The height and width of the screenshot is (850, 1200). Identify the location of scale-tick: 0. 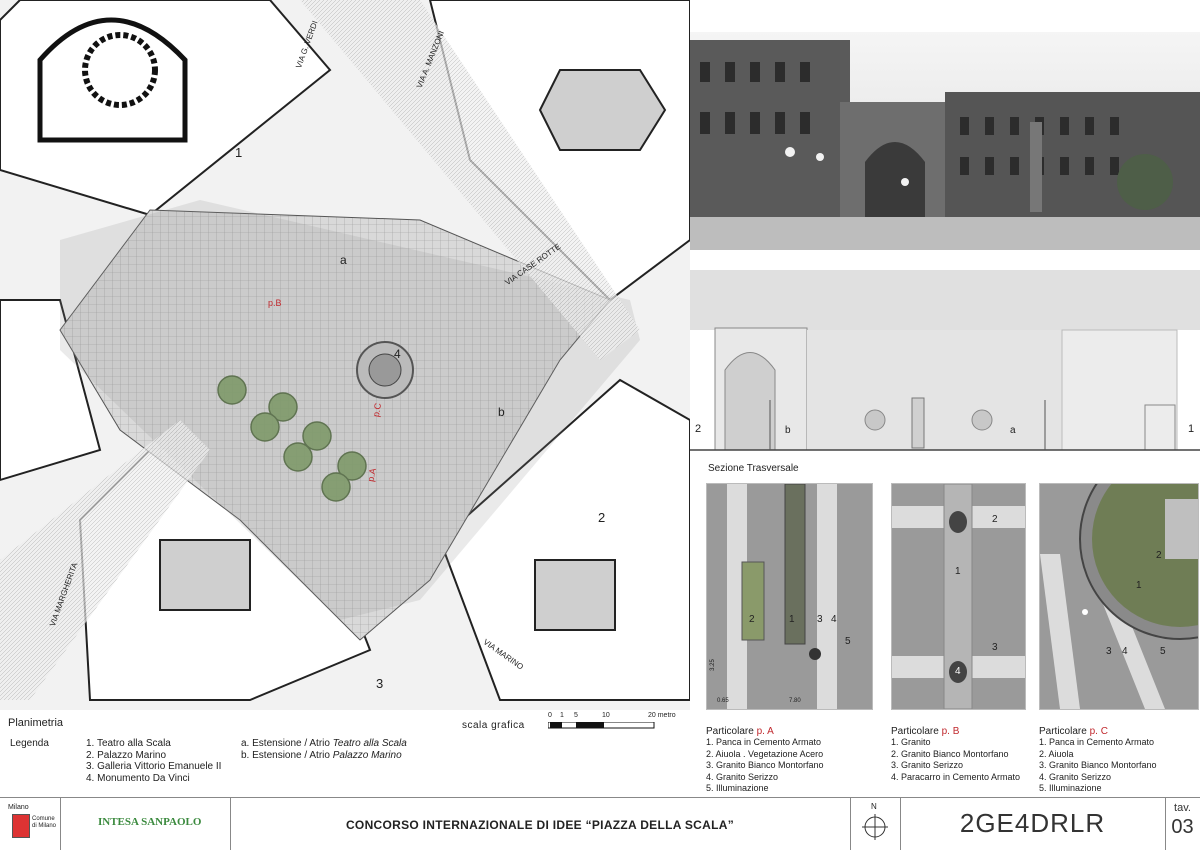
(550, 715).